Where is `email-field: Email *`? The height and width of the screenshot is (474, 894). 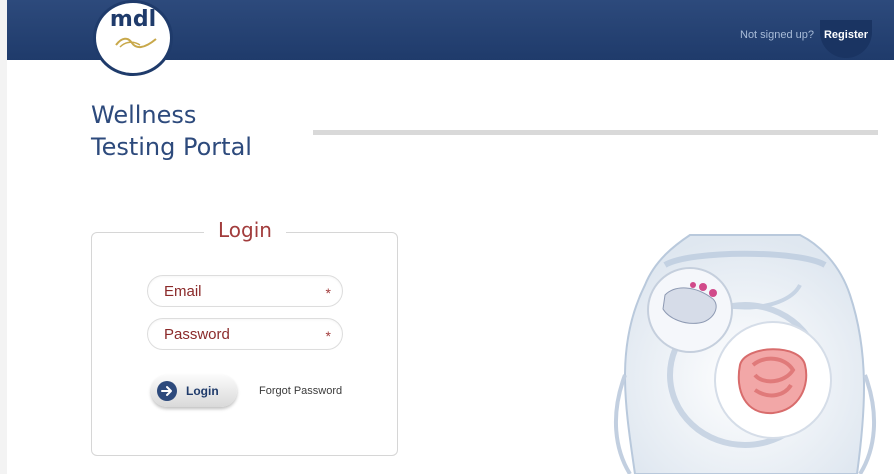 email-field: Email * is located at coordinates (245, 291).